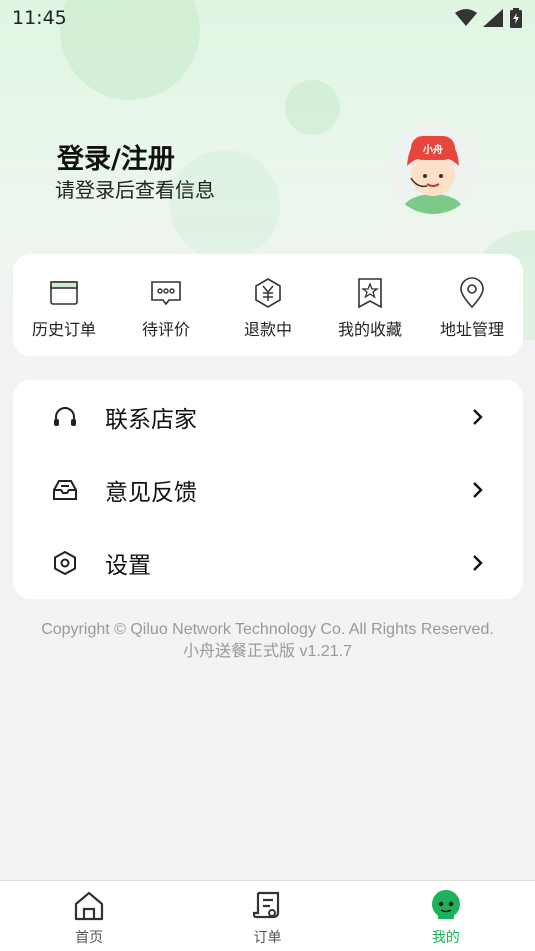  What do you see at coordinates (433, 175) in the screenshot?
I see `mascot-avatar-icon: 小舟` at bounding box center [433, 175].